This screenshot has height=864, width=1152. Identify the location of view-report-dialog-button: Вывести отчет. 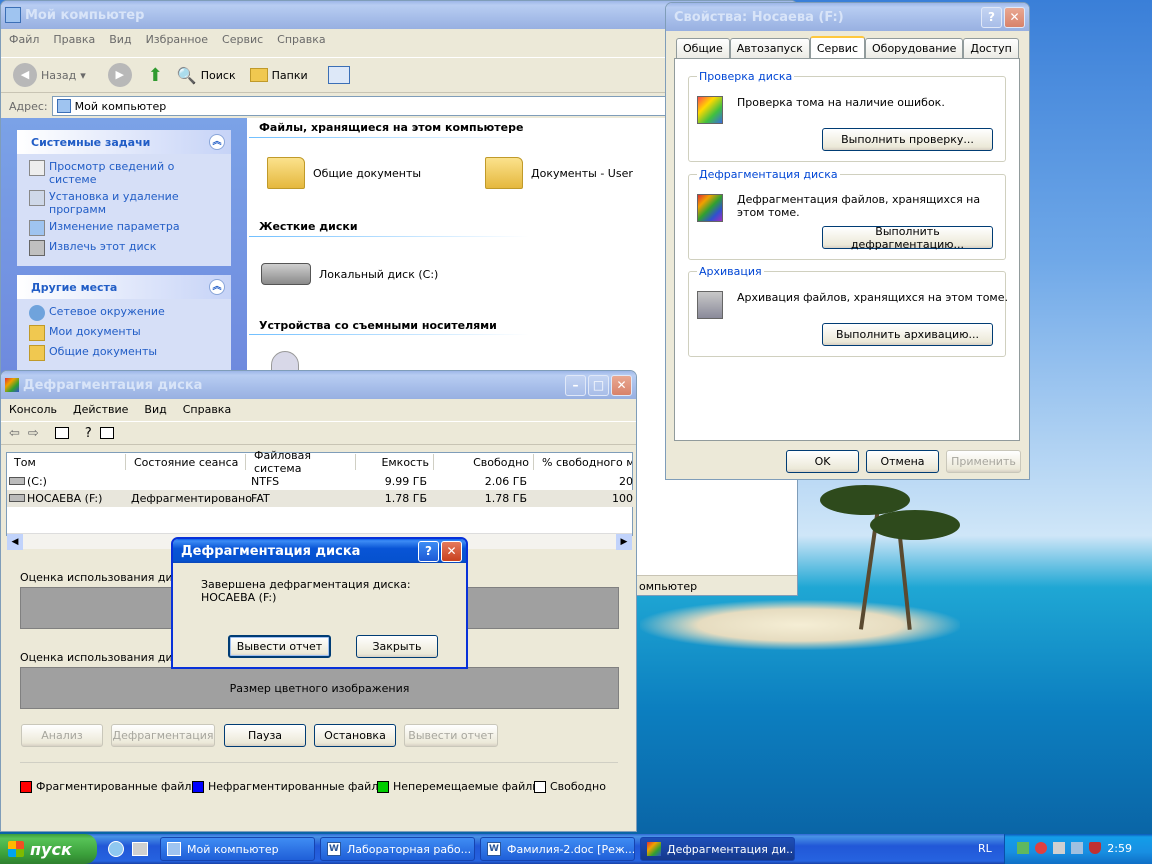
(279, 646).